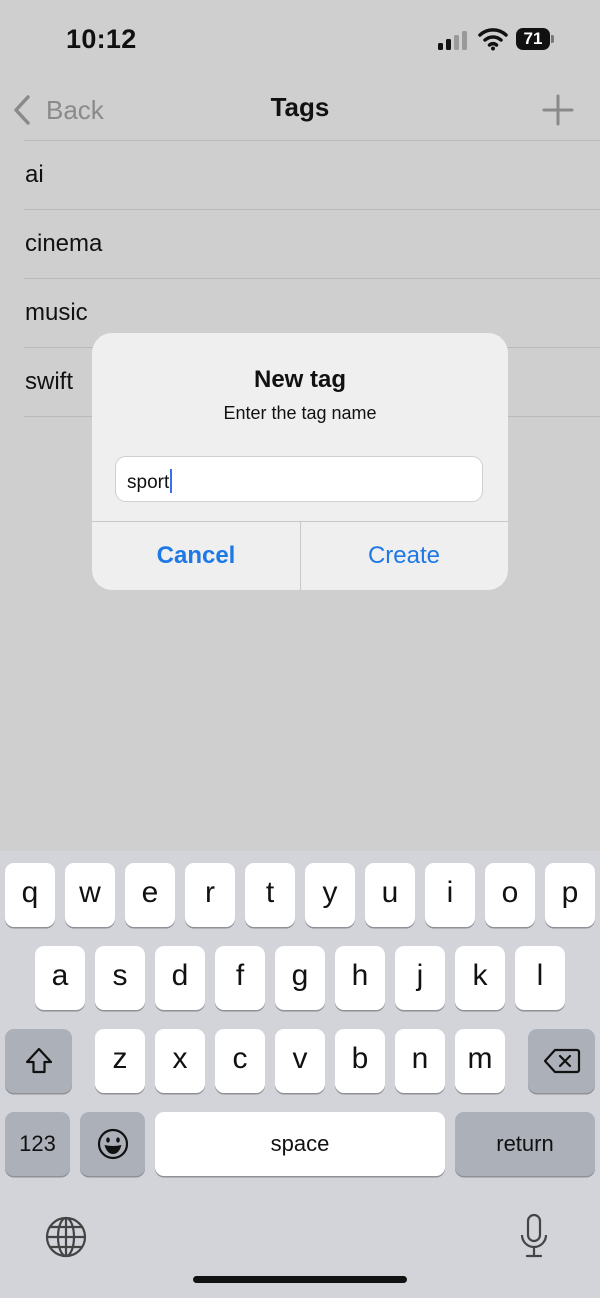 This screenshot has width=600, height=1298. I want to click on key-c: c, so click(240, 1061).